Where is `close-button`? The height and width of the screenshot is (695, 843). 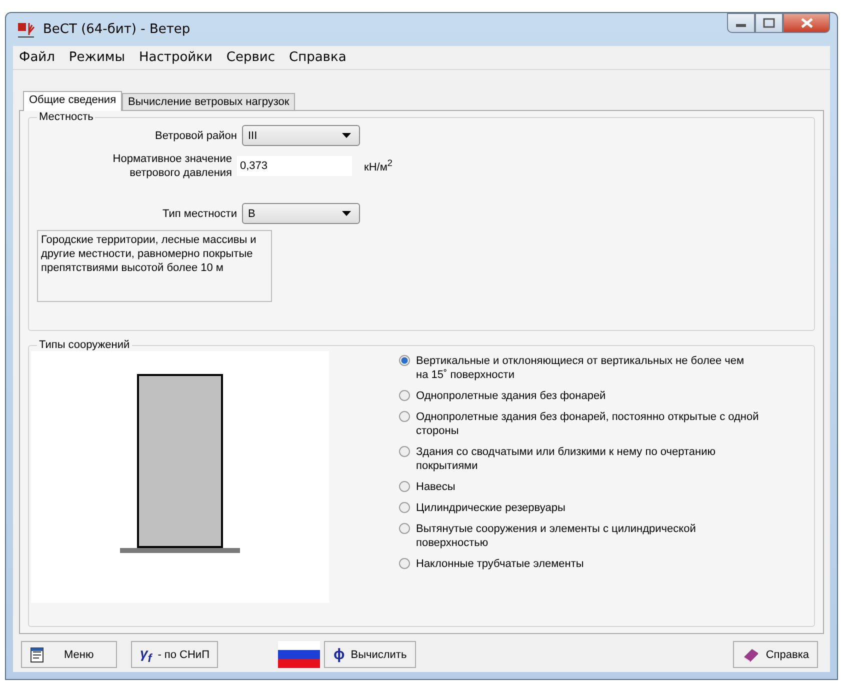 close-button is located at coordinates (806, 23).